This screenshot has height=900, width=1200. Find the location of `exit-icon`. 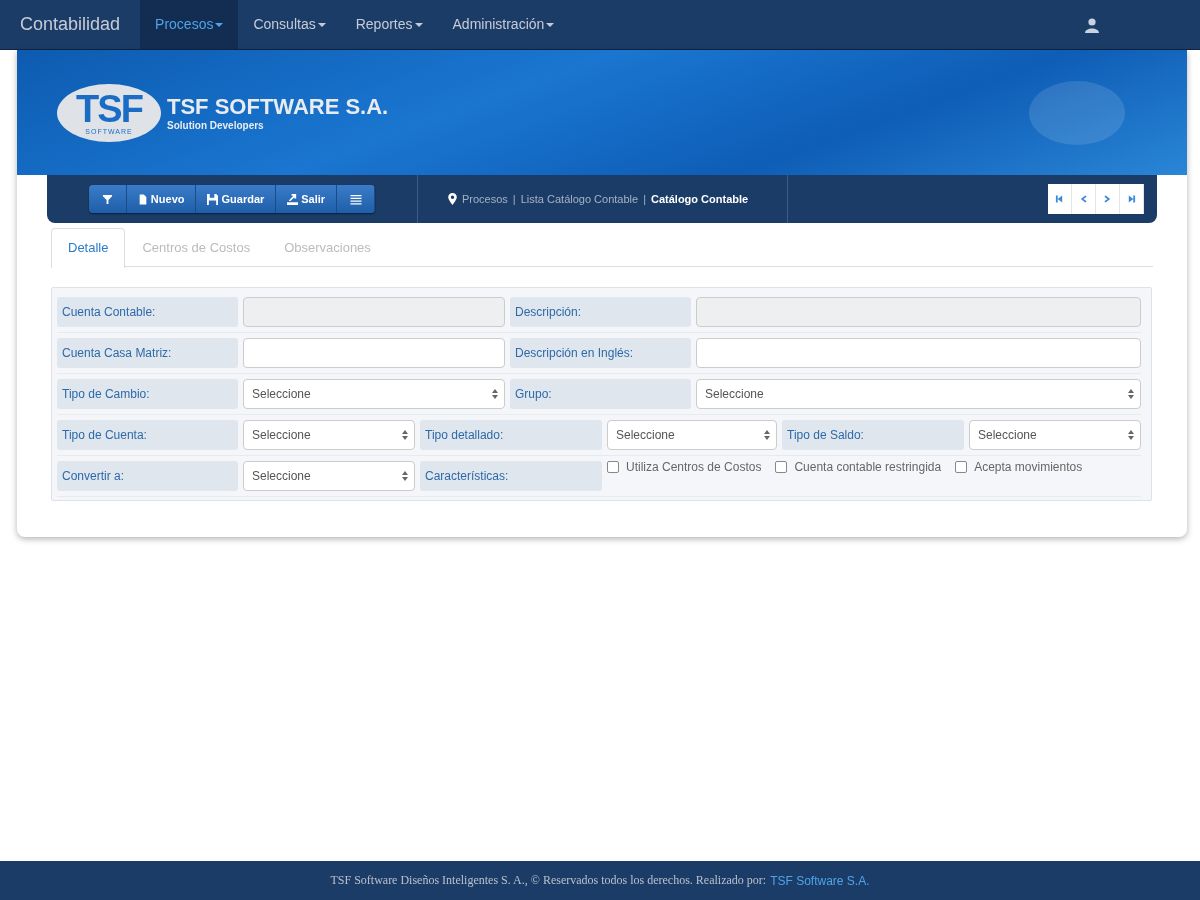

exit-icon is located at coordinates (293, 199).